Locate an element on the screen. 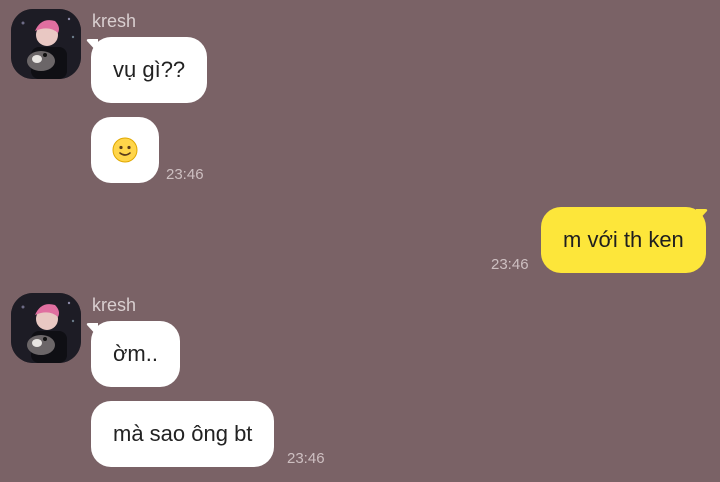  outgoing-message-bubble: m với th ken is located at coordinates (623, 240).